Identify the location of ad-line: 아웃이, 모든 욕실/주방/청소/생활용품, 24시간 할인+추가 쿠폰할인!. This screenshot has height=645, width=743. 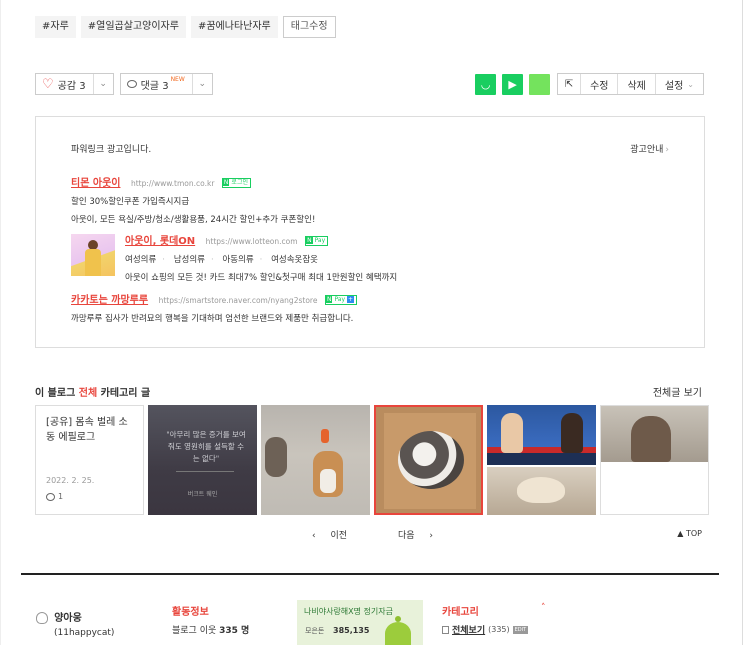
(193, 220).